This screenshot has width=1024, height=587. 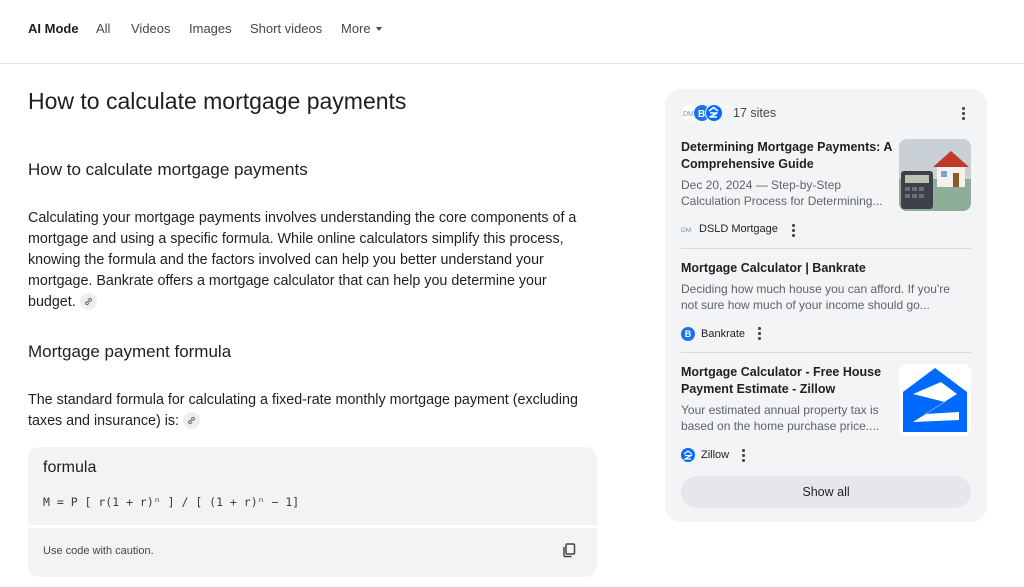 What do you see at coordinates (758, 389) in the screenshot?
I see `source-title-line: Payment Estimate - Zillow` at bounding box center [758, 389].